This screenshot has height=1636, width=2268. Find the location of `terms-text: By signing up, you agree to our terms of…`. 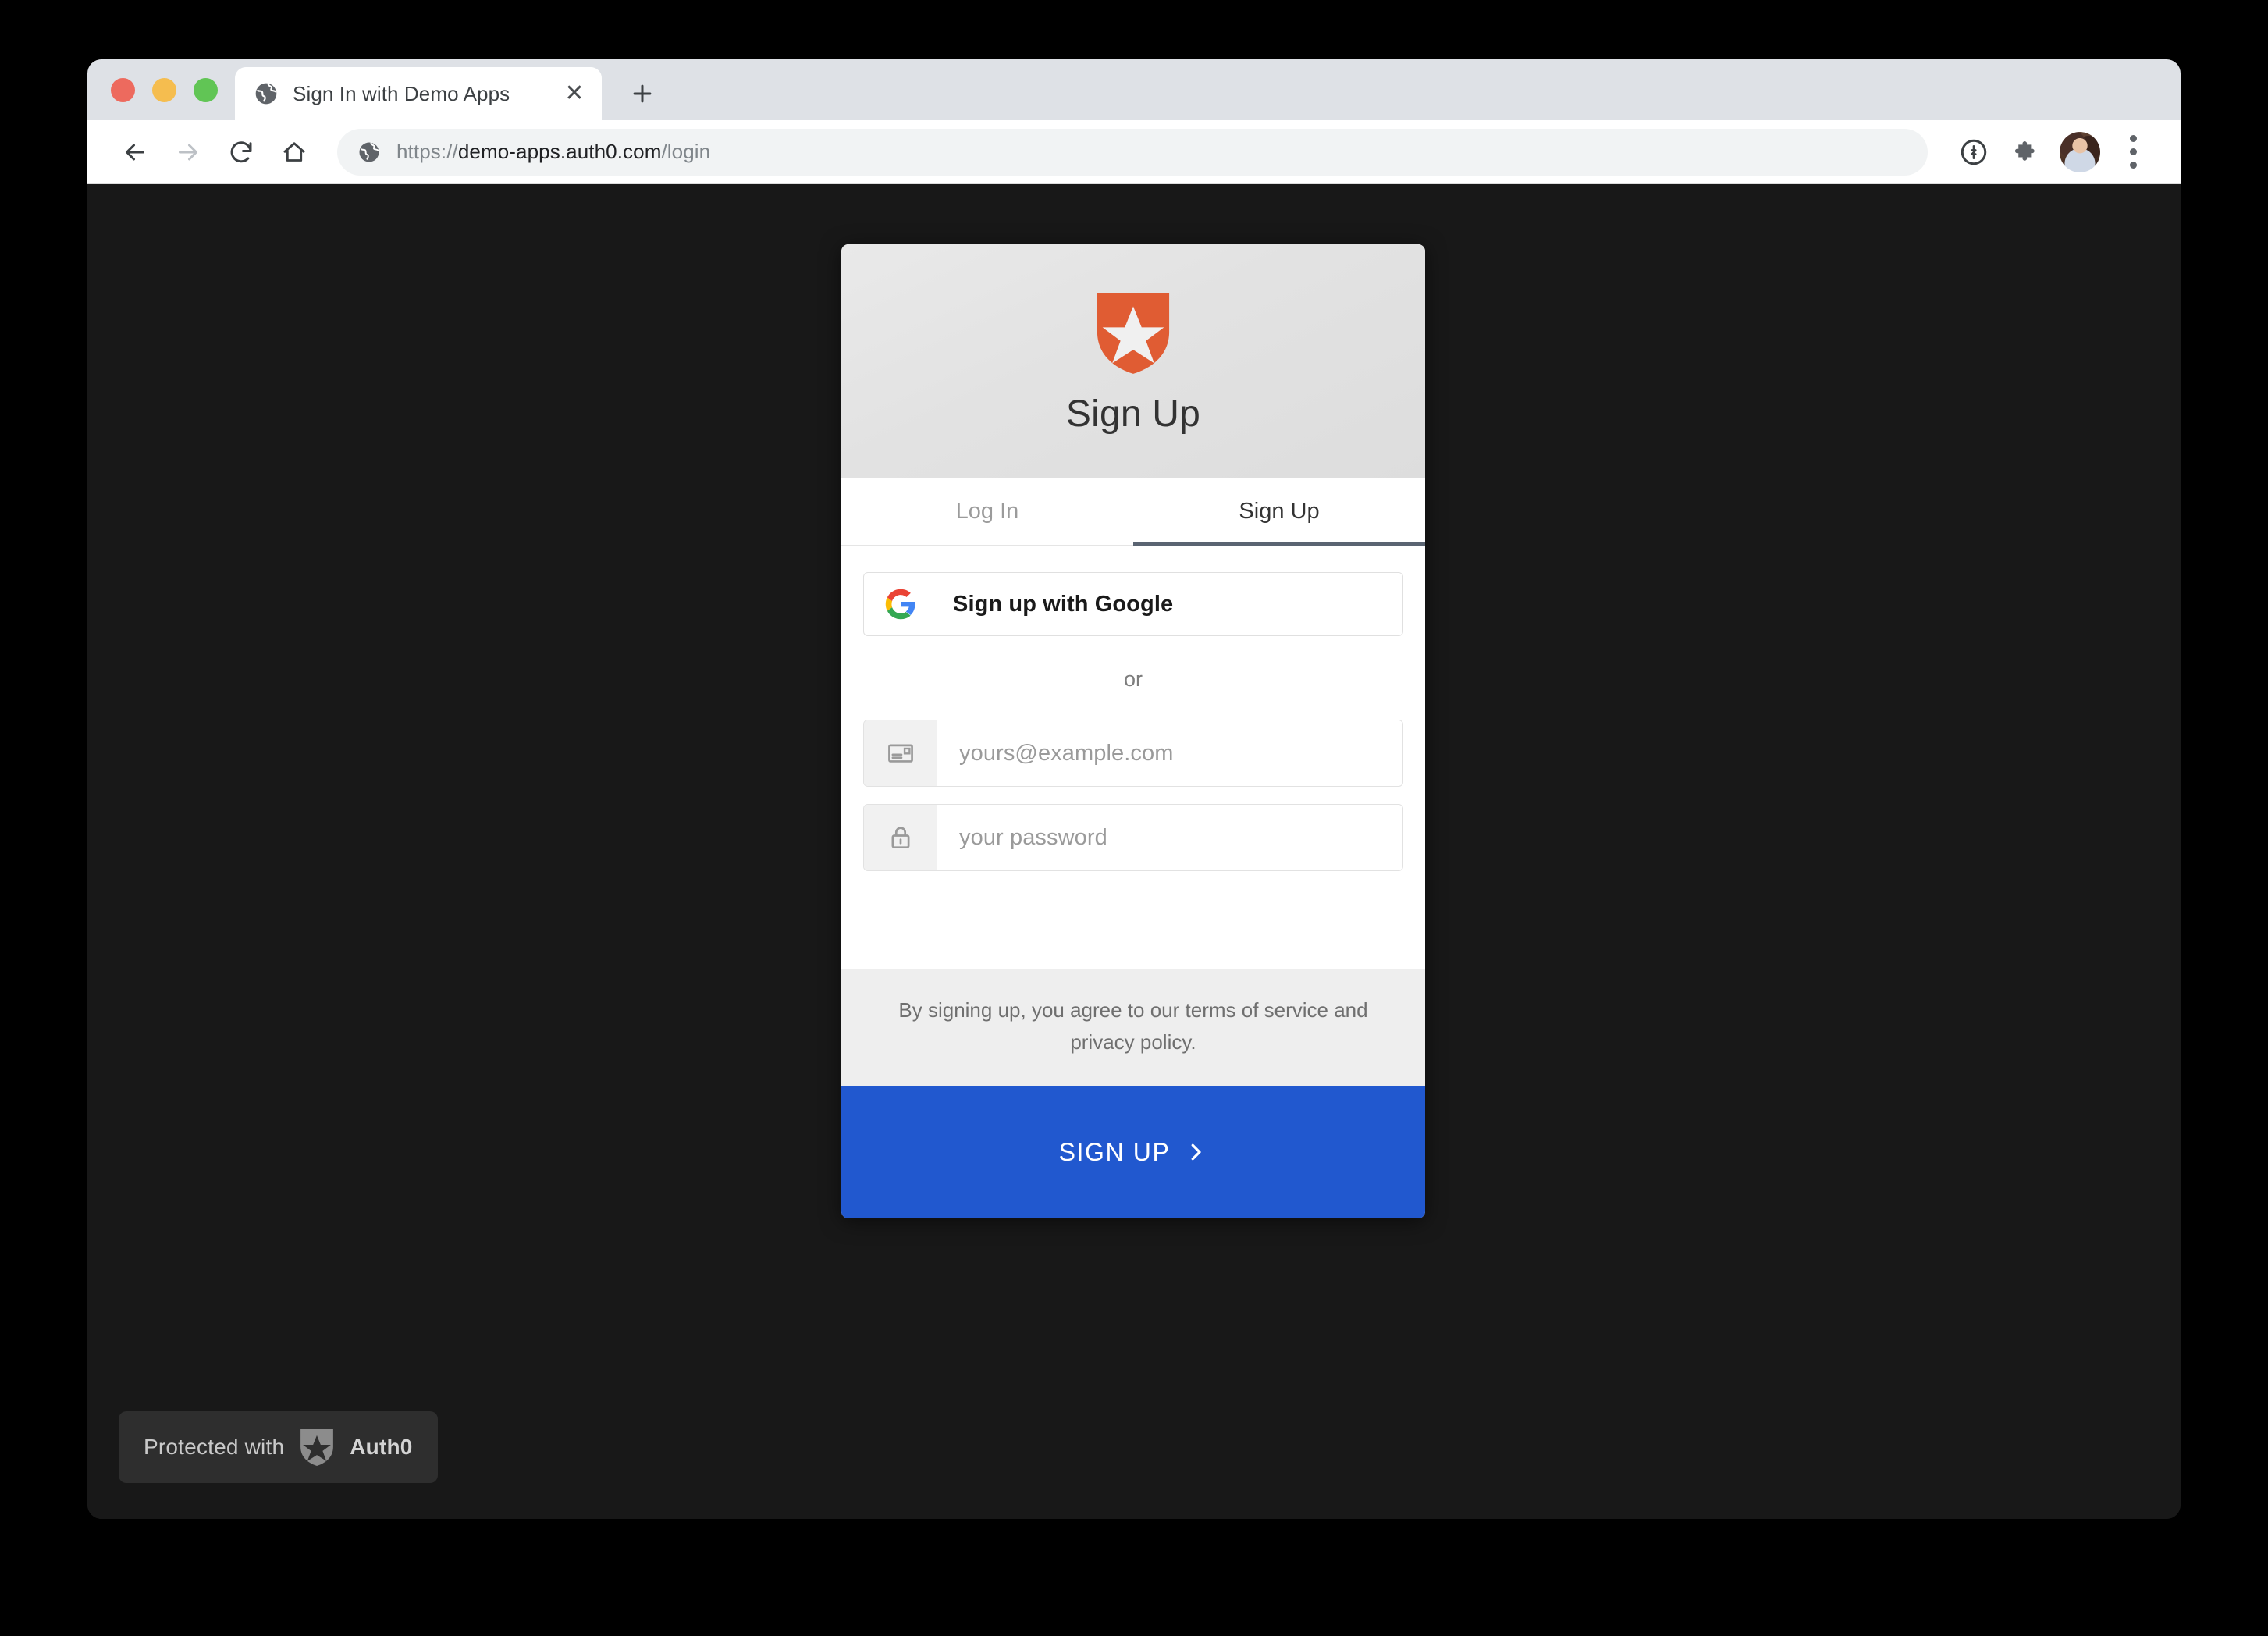

terms-text: By signing up, you agree to our terms of… is located at coordinates (1133, 1027).